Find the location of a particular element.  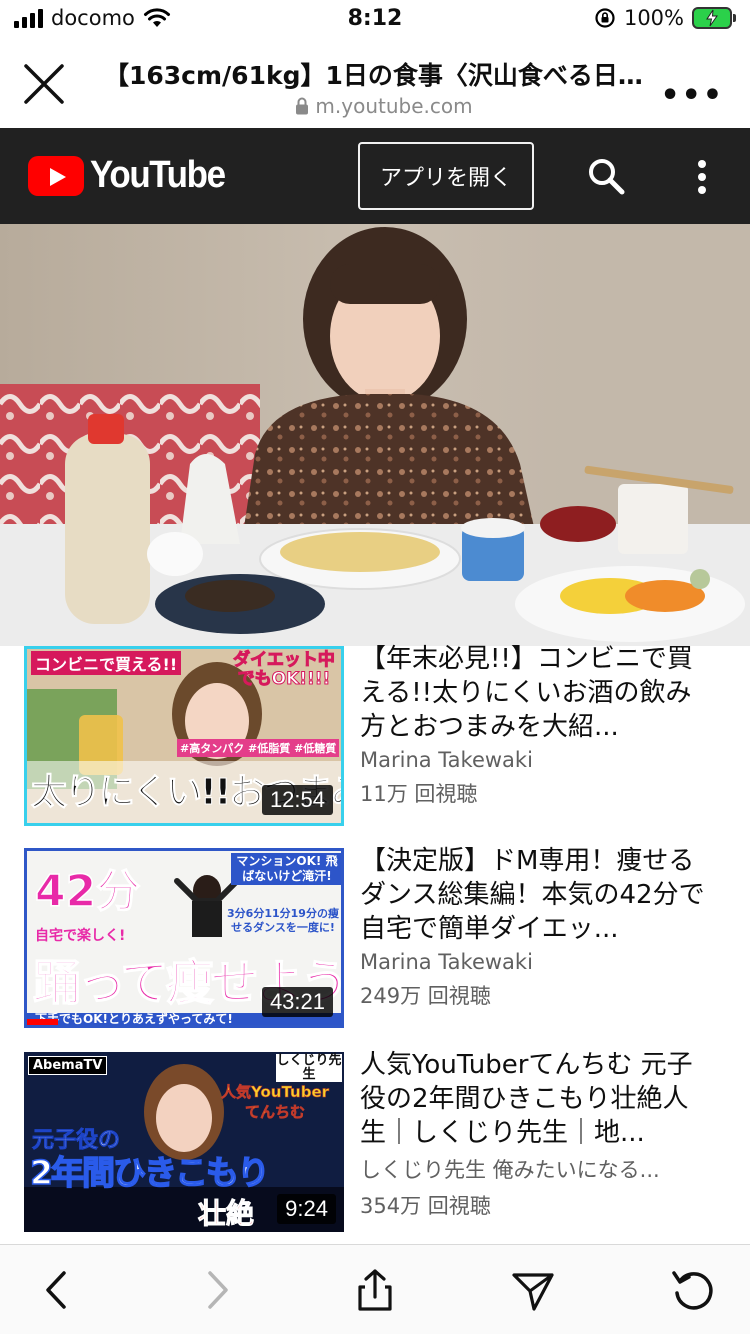

thumb-text-home: 自宅で楽しく! is located at coordinates (80, 936).